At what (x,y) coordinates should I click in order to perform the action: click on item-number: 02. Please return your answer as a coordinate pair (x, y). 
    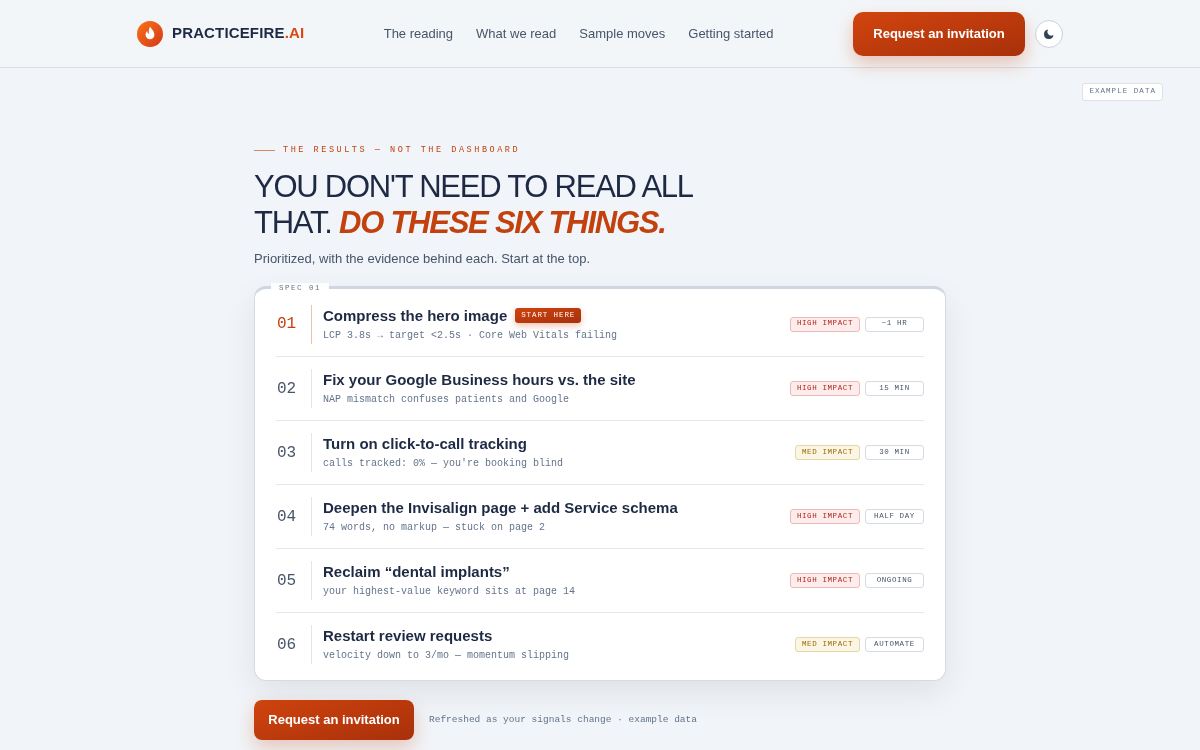
    Looking at the image, I should click on (287, 389).